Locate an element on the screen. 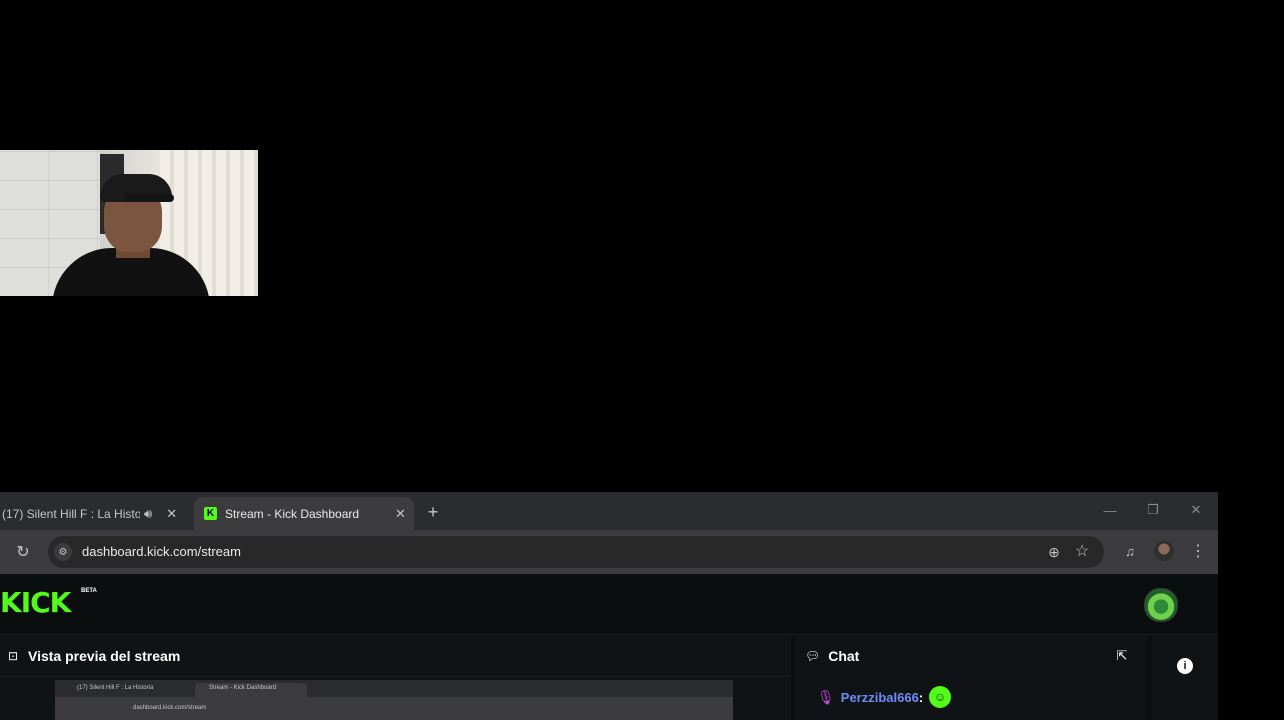  tab-kick-dashboard: K Stream - Kick Dashboard ✕ is located at coordinates (304, 513).